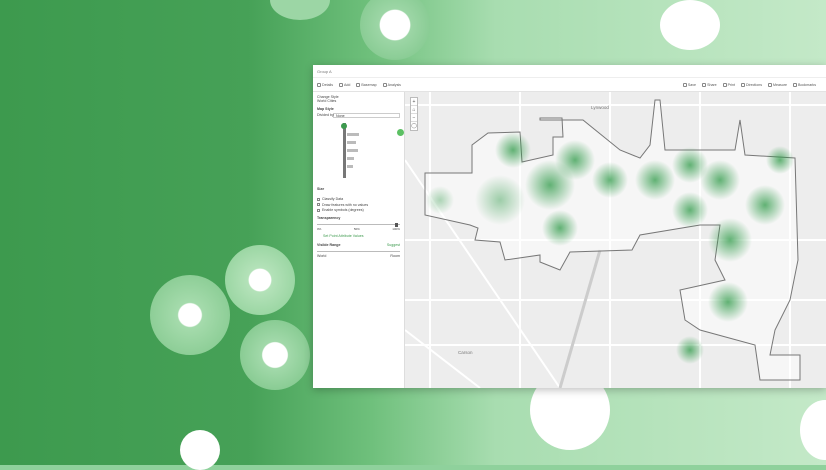 This screenshot has width=826, height=470. I want to click on label: Basemap, so click(369, 84).